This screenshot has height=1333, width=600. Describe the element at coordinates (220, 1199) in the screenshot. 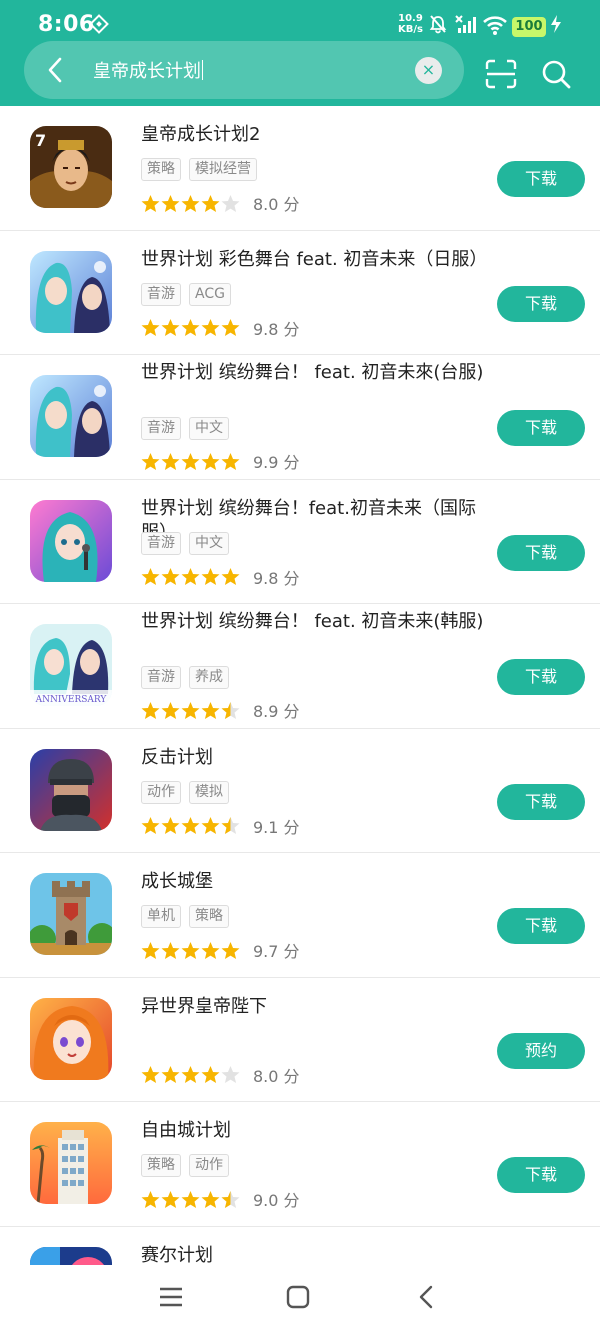

I see `star-rating: 9.0 分` at that location.